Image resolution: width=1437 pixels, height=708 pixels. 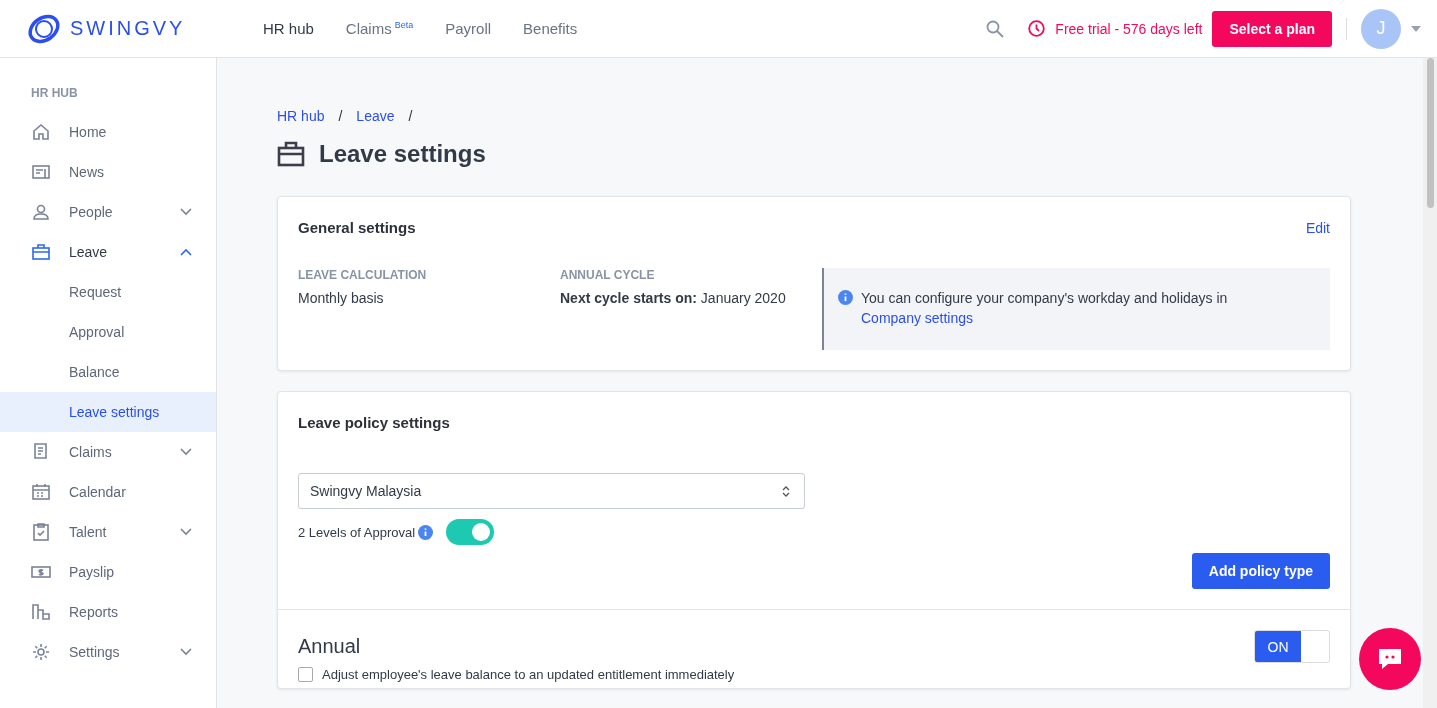 I want to click on person-icon, so click(x=41, y=212).